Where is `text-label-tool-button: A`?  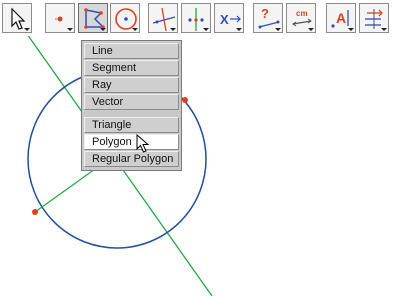
text-label-tool-button: A is located at coordinates (341, 18).